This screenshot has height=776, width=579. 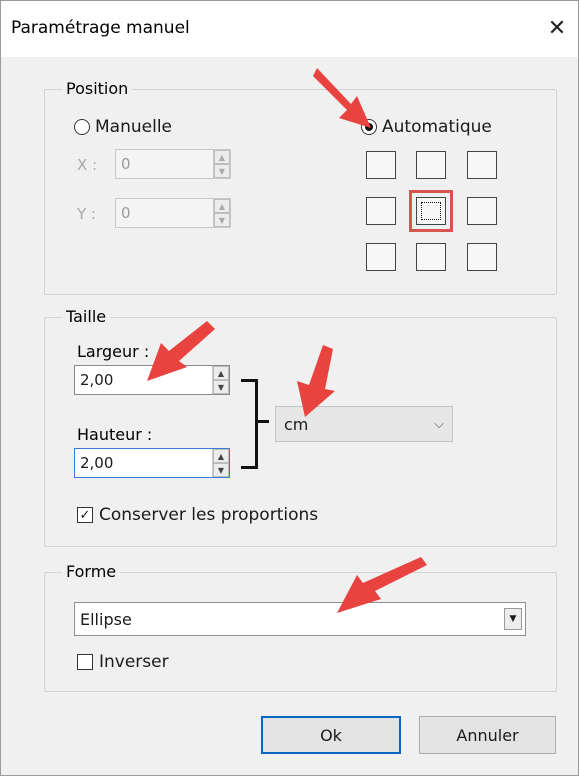 What do you see at coordinates (431, 165) in the screenshot?
I see `anchor-top-center` at bounding box center [431, 165].